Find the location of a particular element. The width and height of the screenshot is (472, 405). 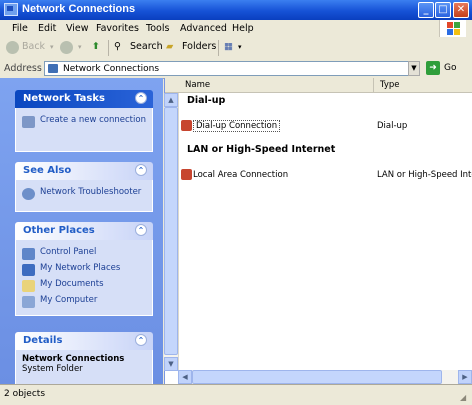

group-header: Dial-up is located at coordinates (206, 100).